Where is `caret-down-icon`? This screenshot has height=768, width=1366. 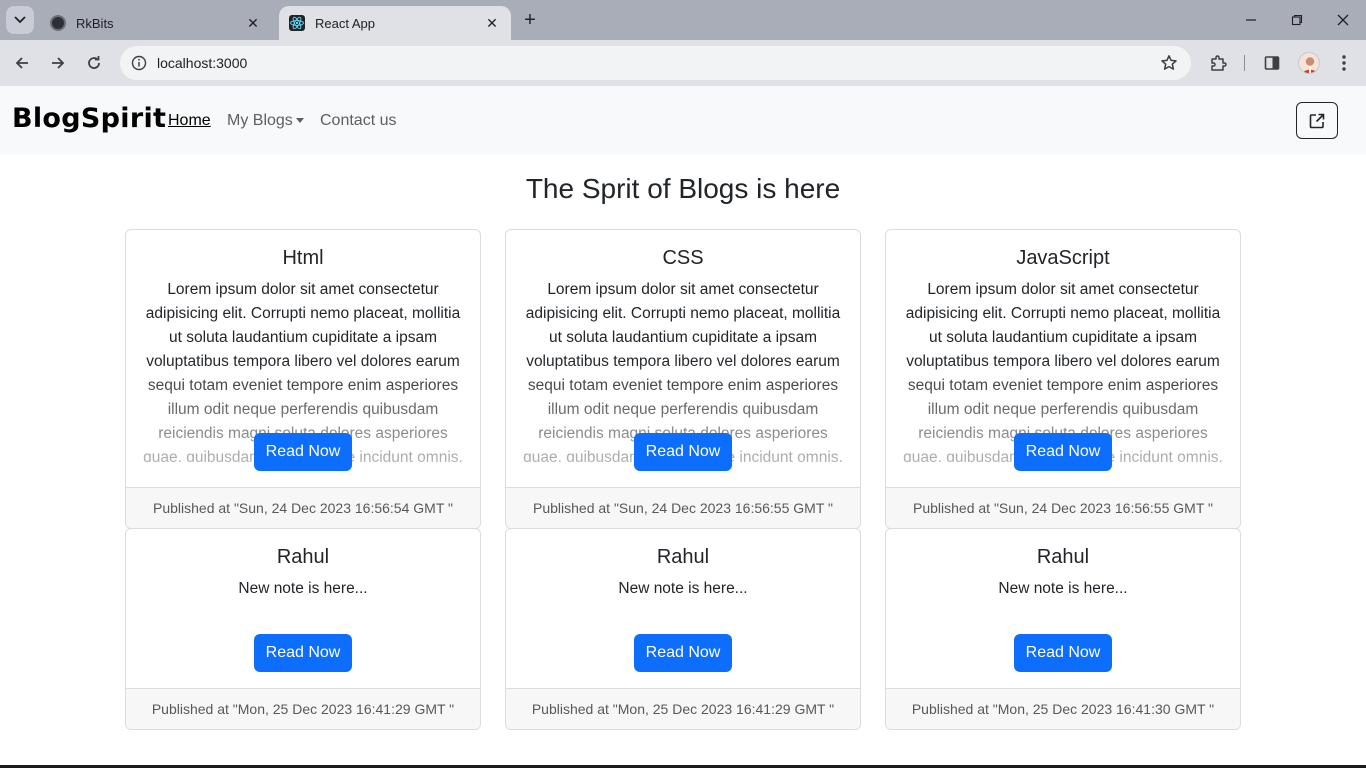
caret-down-icon is located at coordinates (299, 121).